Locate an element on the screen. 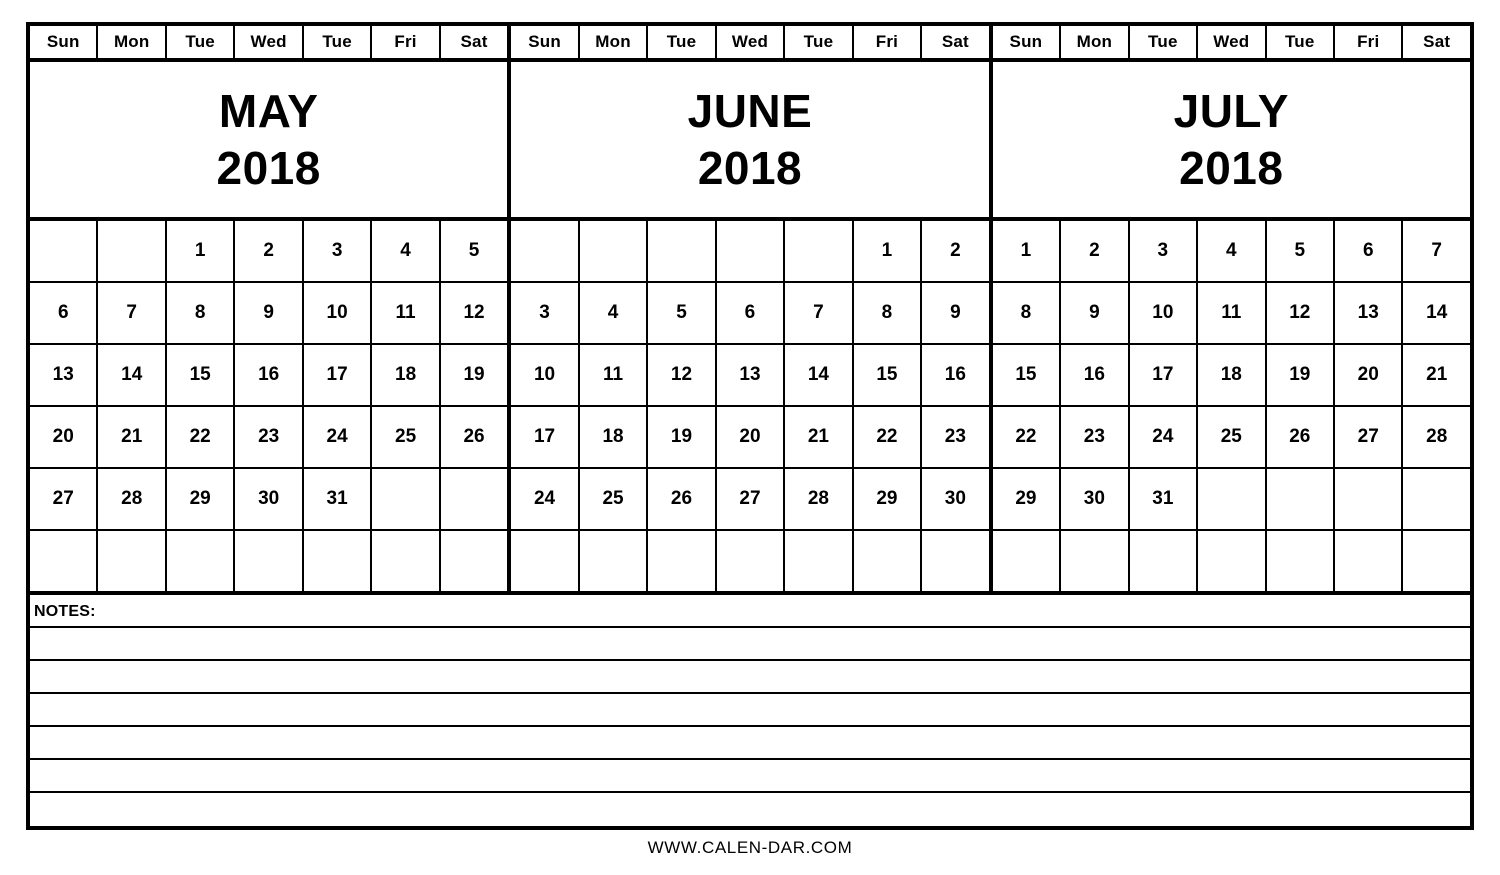 The height and width of the screenshot is (875, 1500). day-cell: 4 is located at coordinates (406, 251).